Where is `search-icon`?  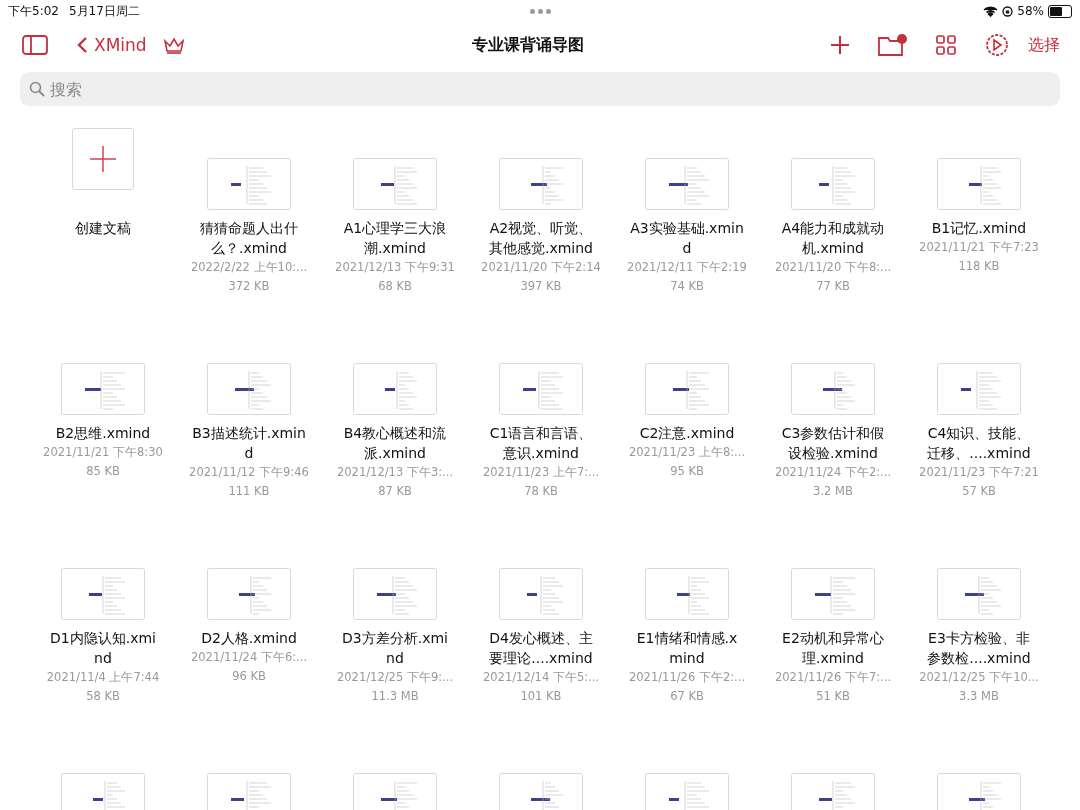
search-icon is located at coordinates (37, 89).